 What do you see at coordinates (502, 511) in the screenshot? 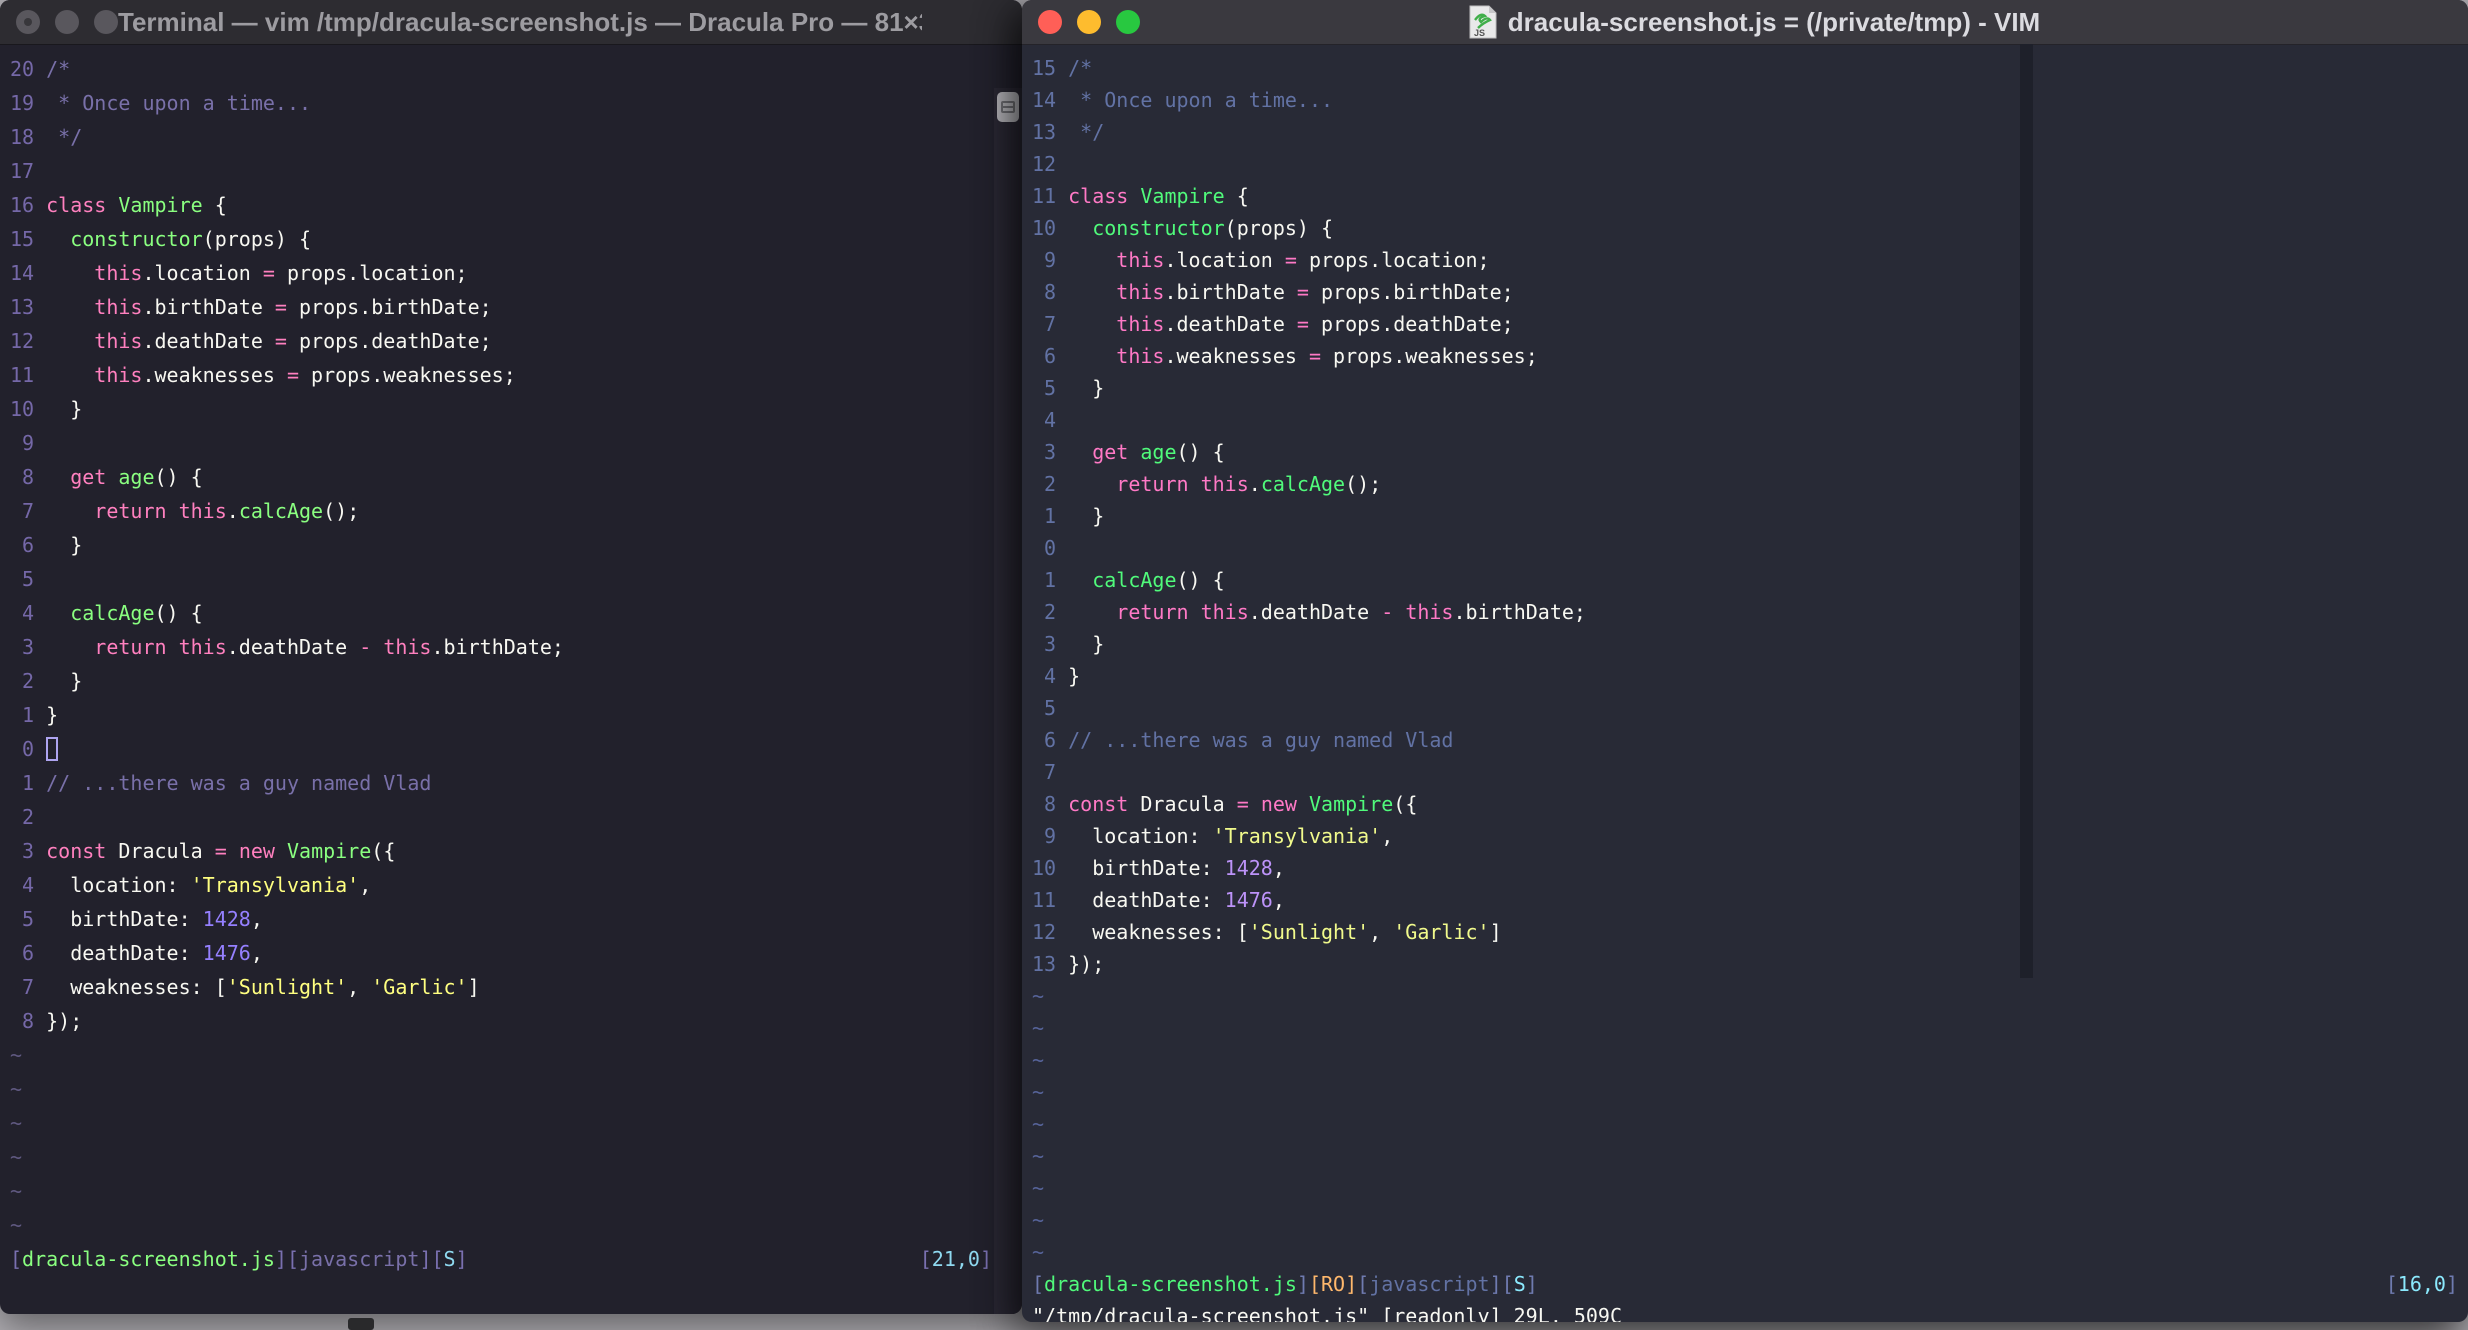
I see `code-line: 7 return this. calcAge ();` at bounding box center [502, 511].